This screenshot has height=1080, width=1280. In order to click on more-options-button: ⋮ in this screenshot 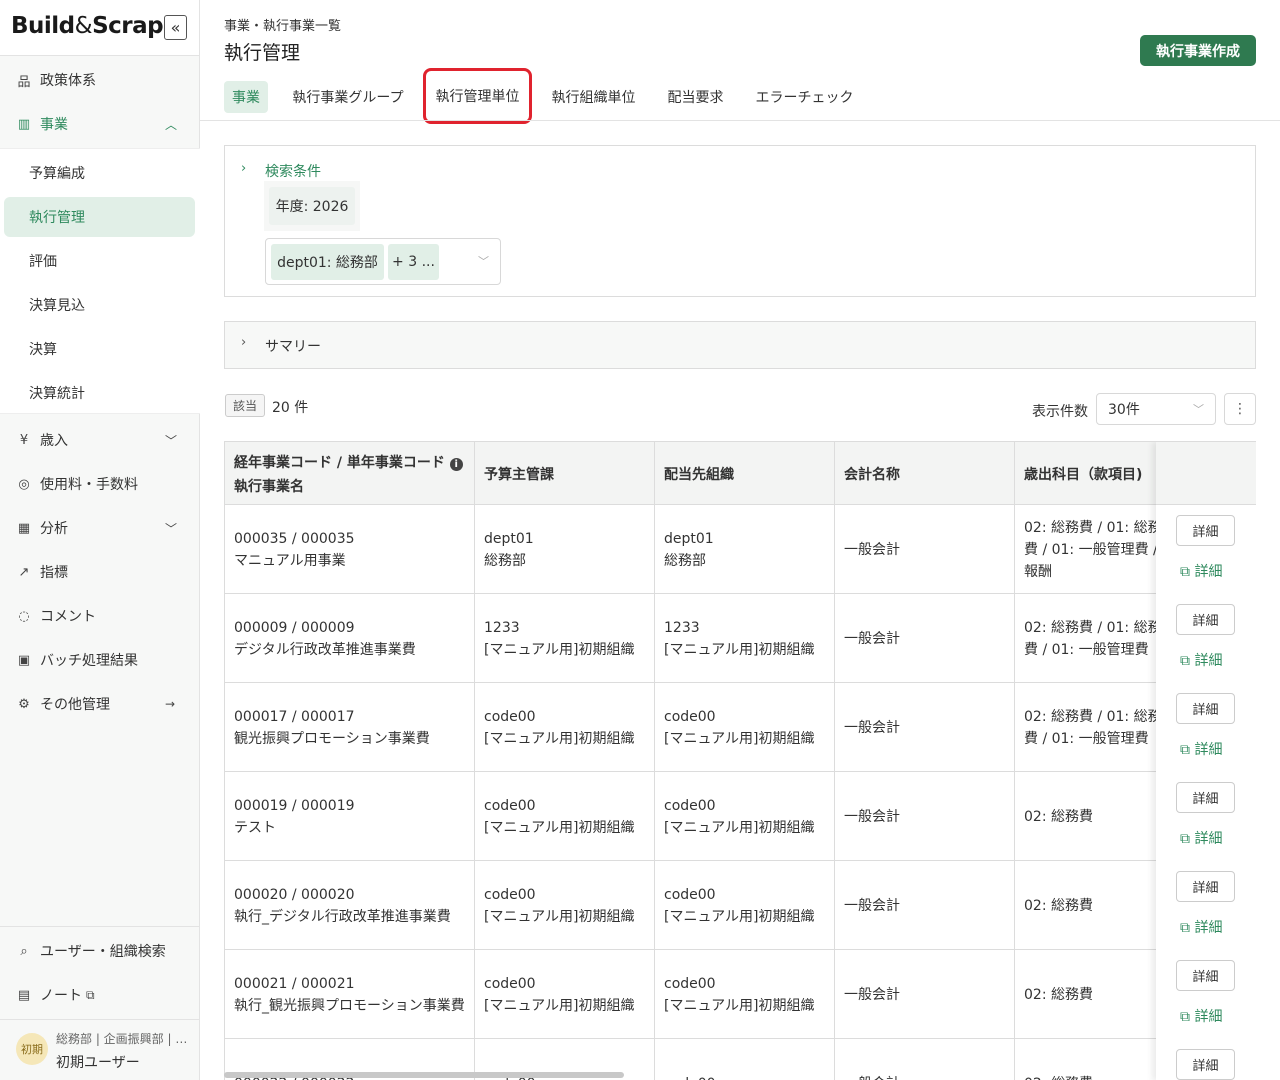, I will do `click(1240, 409)`.